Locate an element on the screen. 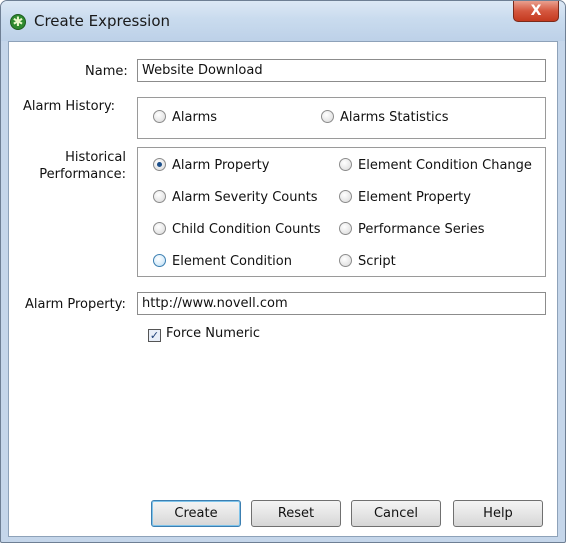 This screenshot has width=568, height=545. cancel-button: Cancel is located at coordinates (396, 513).